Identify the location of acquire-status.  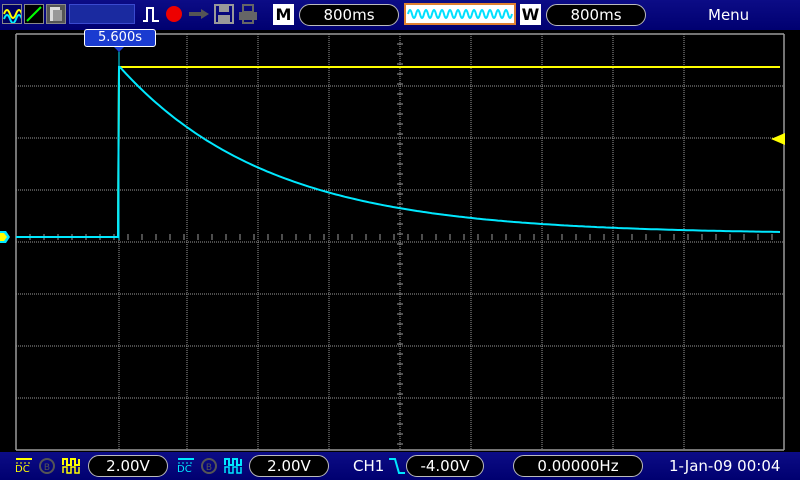
(102, 14).